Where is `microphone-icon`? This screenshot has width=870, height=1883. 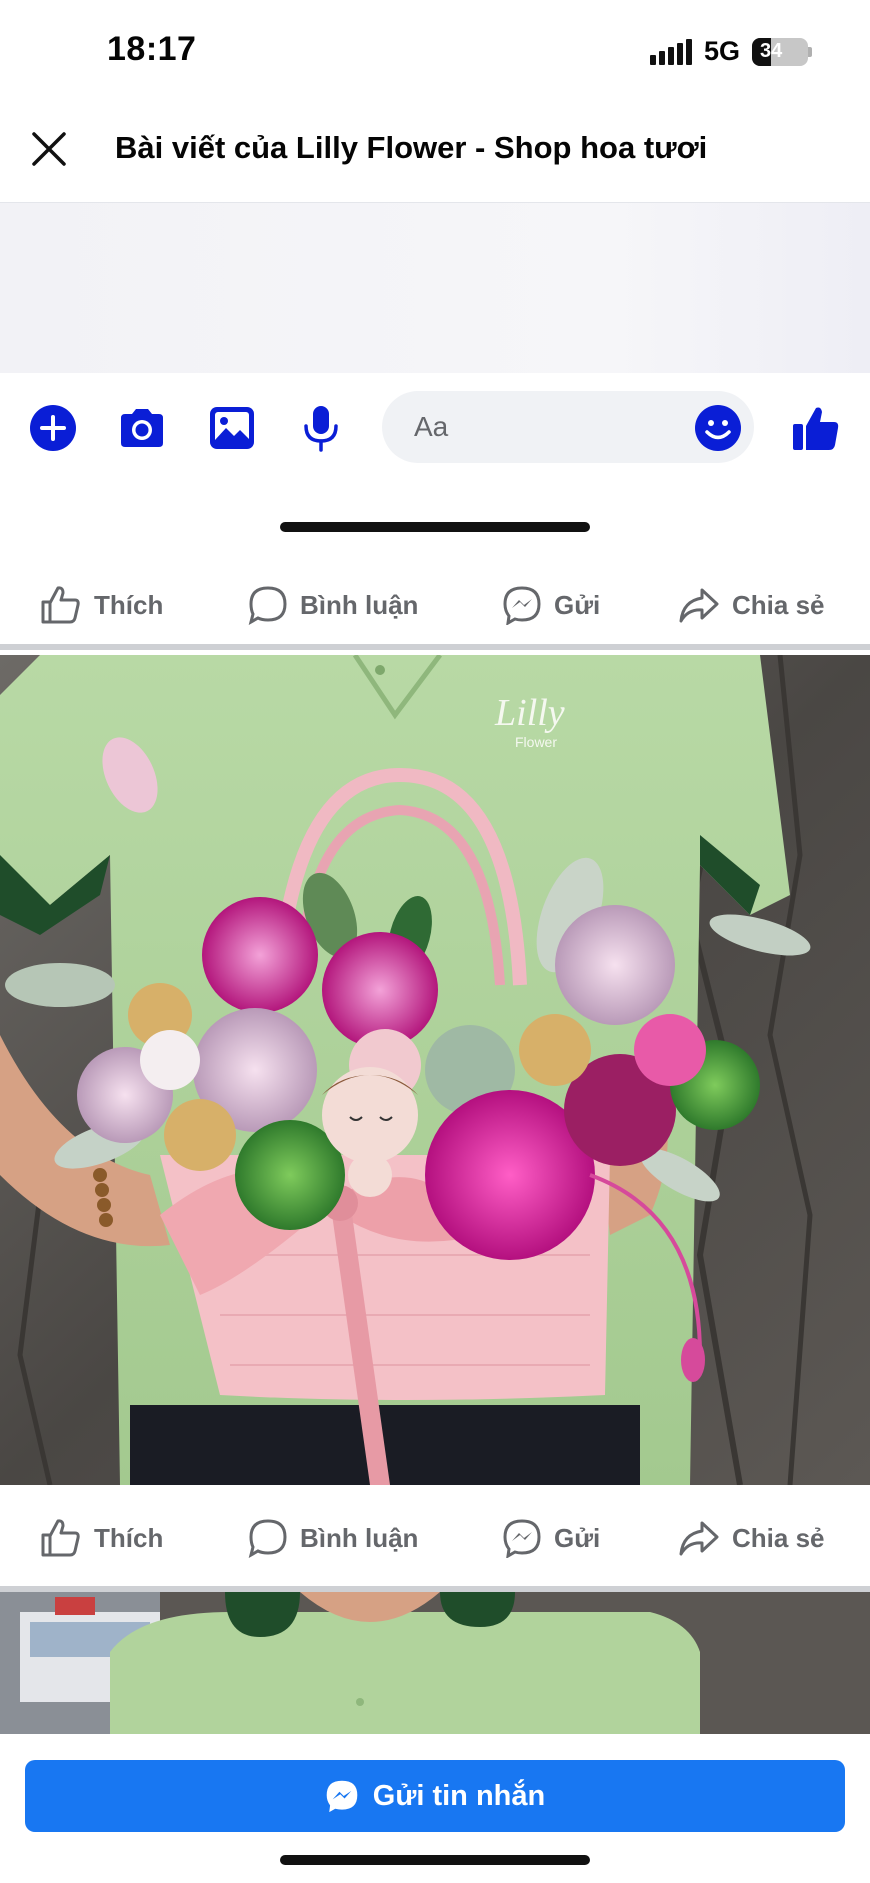
microphone-icon is located at coordinates (321, 428).